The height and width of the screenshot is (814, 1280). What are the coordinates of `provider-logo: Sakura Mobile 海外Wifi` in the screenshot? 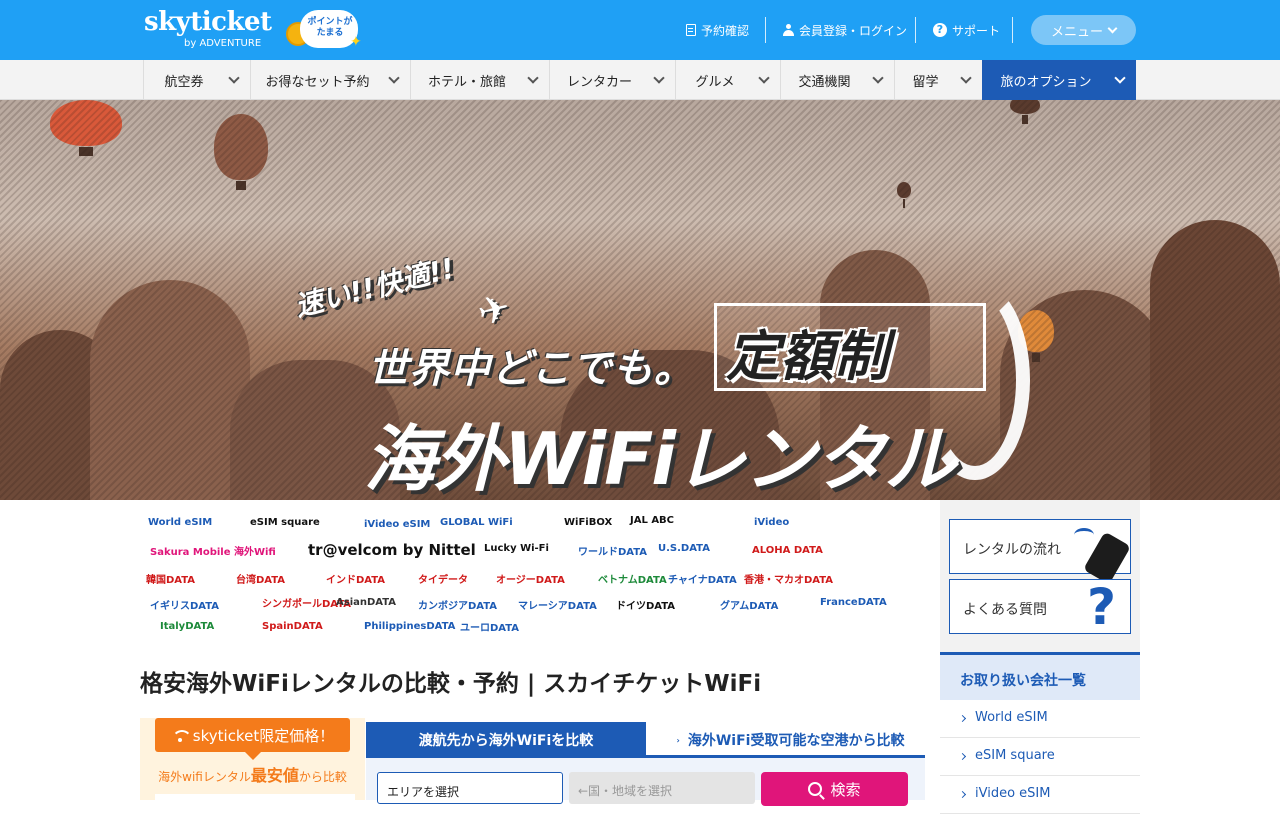 It's located at (213, 550).